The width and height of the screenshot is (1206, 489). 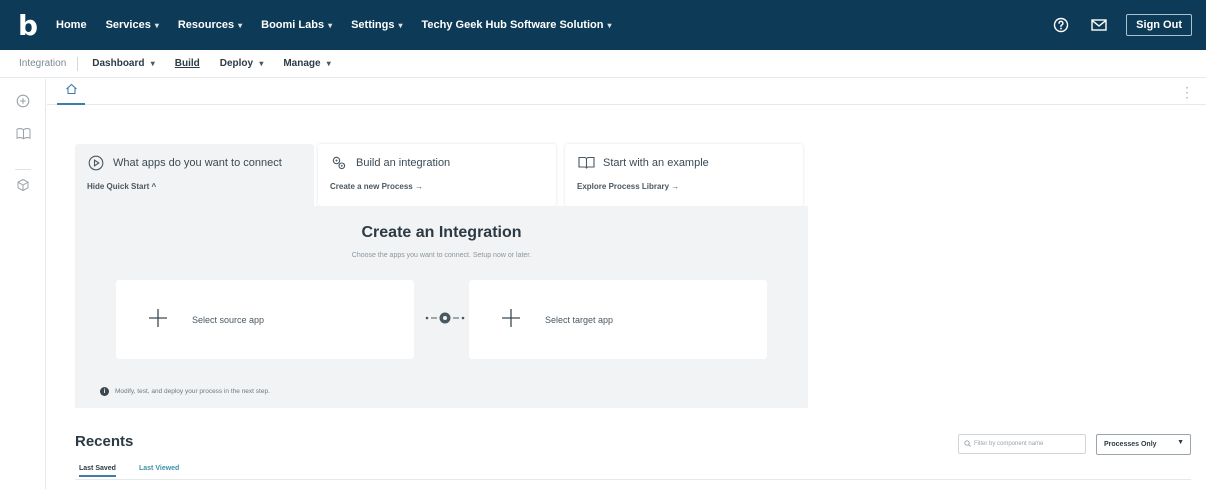 I want to click on card-title: Build an integration, so click(x=390, y=163).